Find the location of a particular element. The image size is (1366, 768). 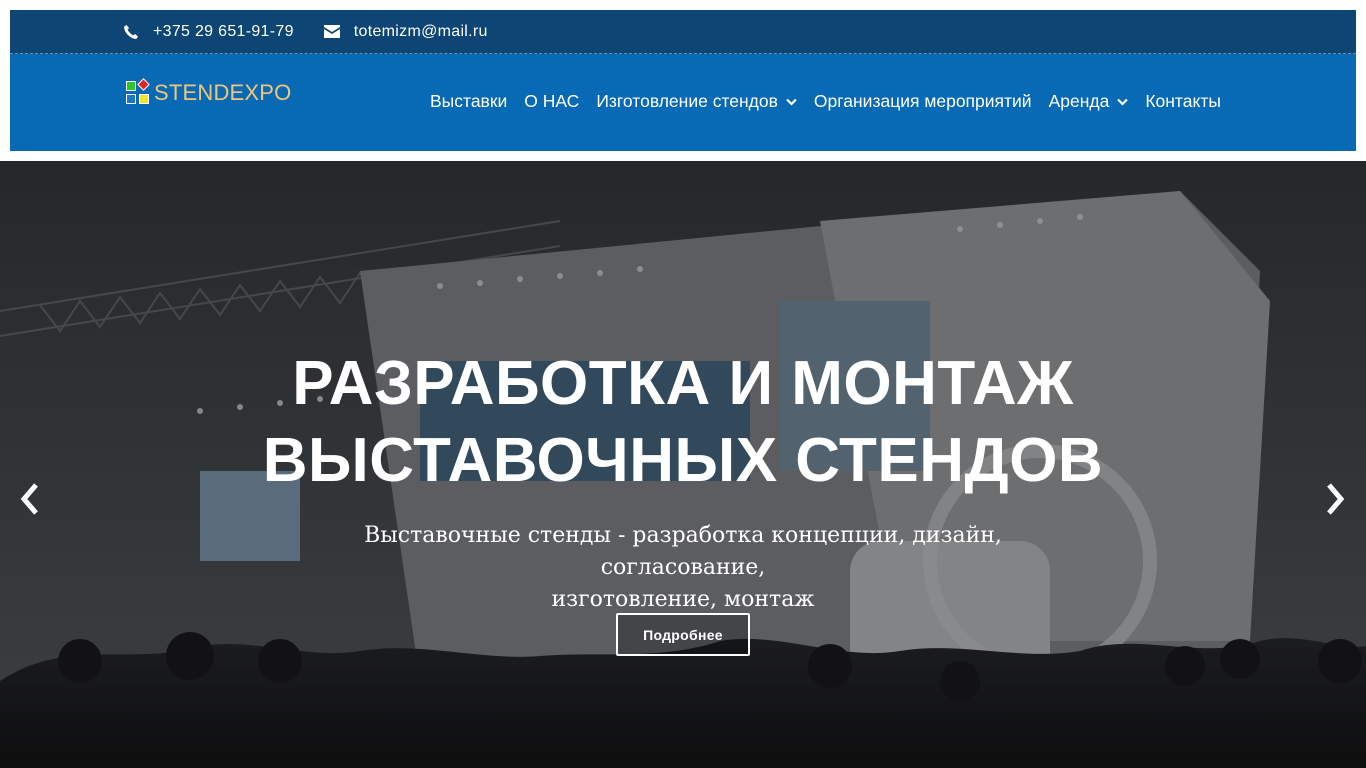

envelope-icon is located at coordinates (331, 31).